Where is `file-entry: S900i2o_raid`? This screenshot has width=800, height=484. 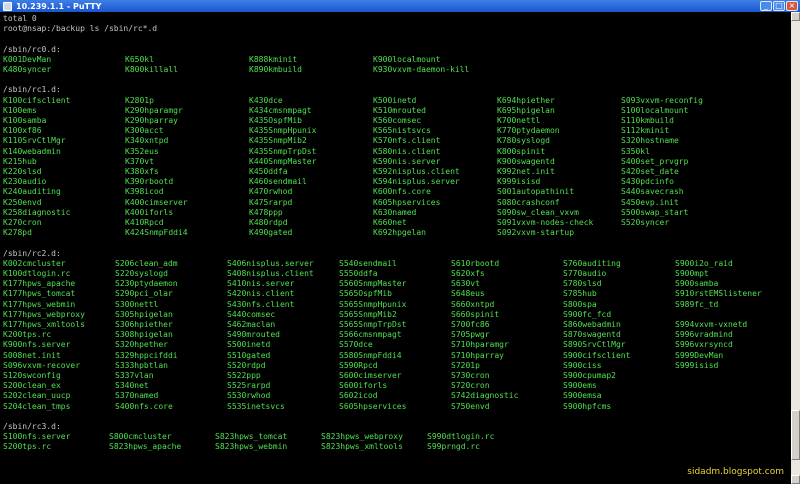 file-entry: S900i2o_raid is located at coordinates (704, 263).